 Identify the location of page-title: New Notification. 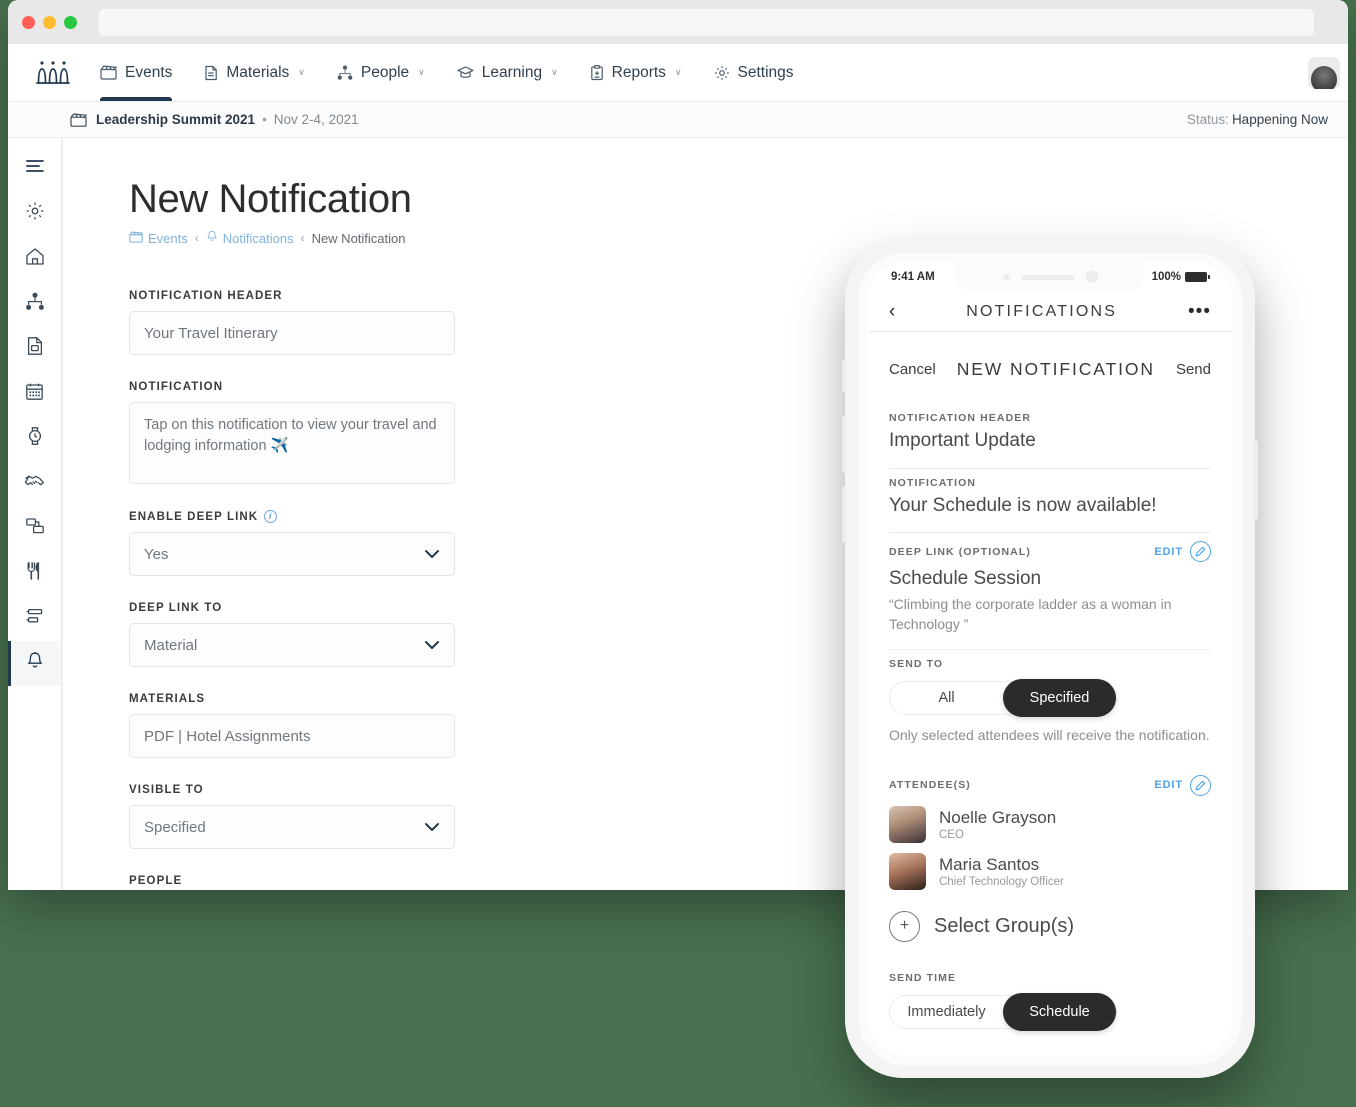
(270, 199).